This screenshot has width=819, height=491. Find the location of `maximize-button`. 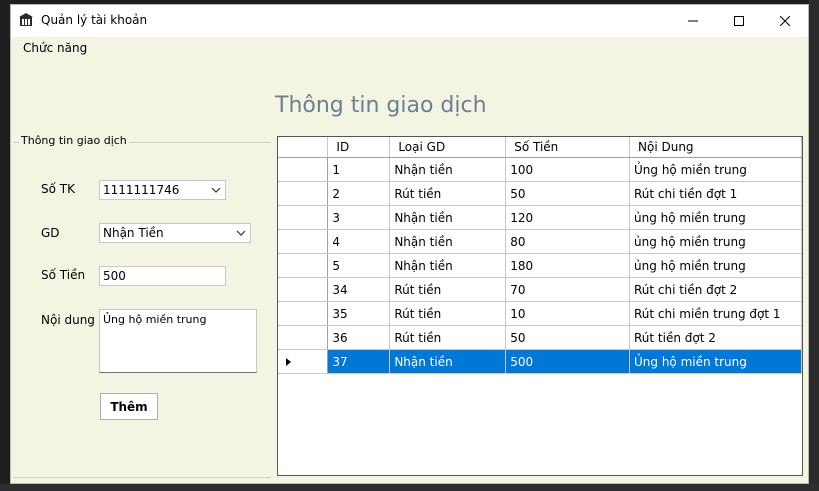

maximize-button is located at coordinates (739, 21).